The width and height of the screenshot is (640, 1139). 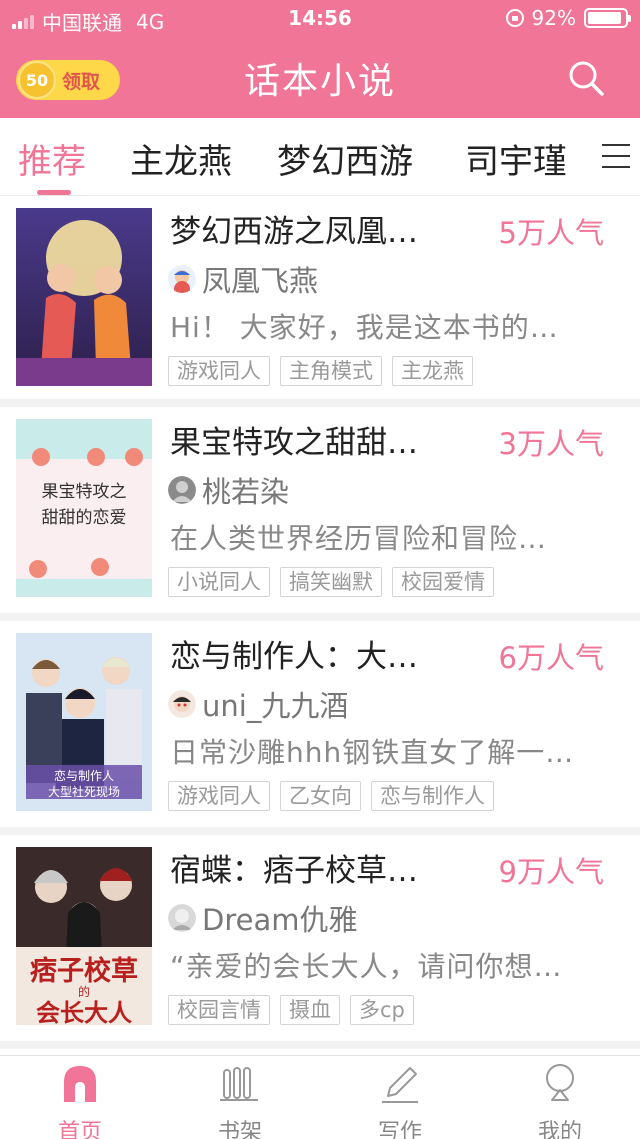 I want to click on nav-bookshelf: 书架, so click(x=240, y=1100).